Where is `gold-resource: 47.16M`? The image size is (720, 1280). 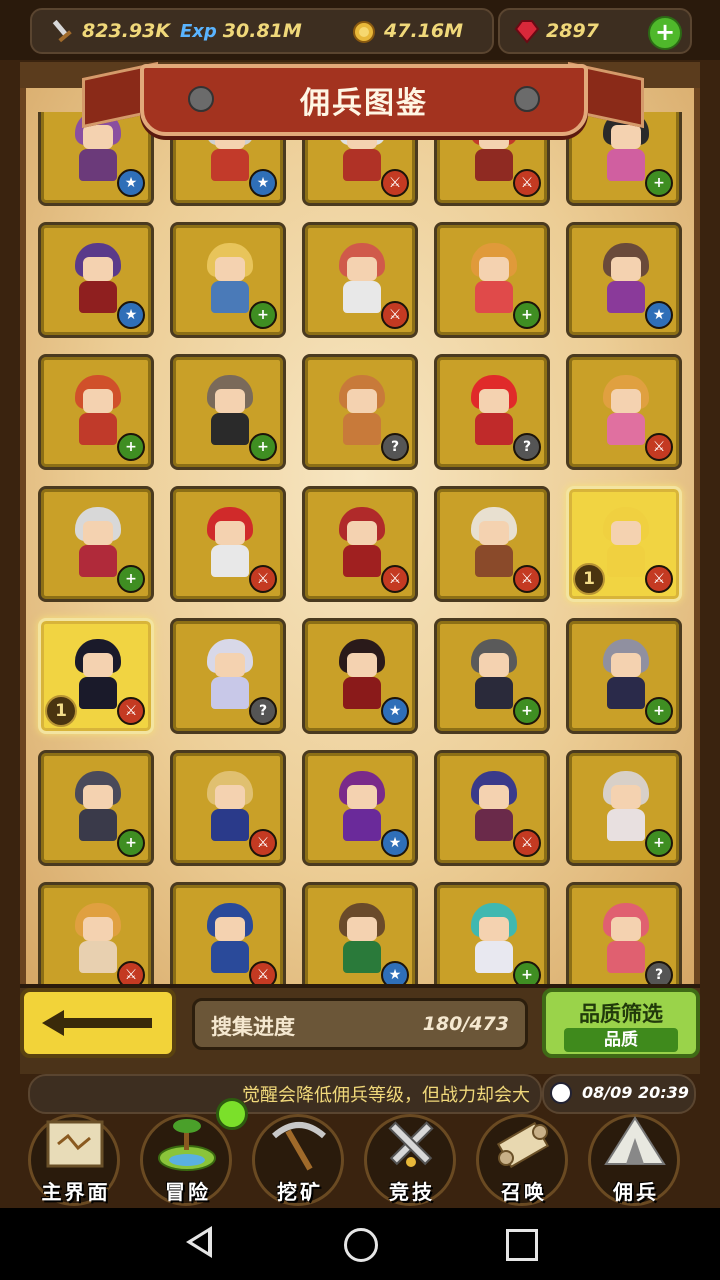 gold-resource: 47.16M is located at coordinates (406, 31).